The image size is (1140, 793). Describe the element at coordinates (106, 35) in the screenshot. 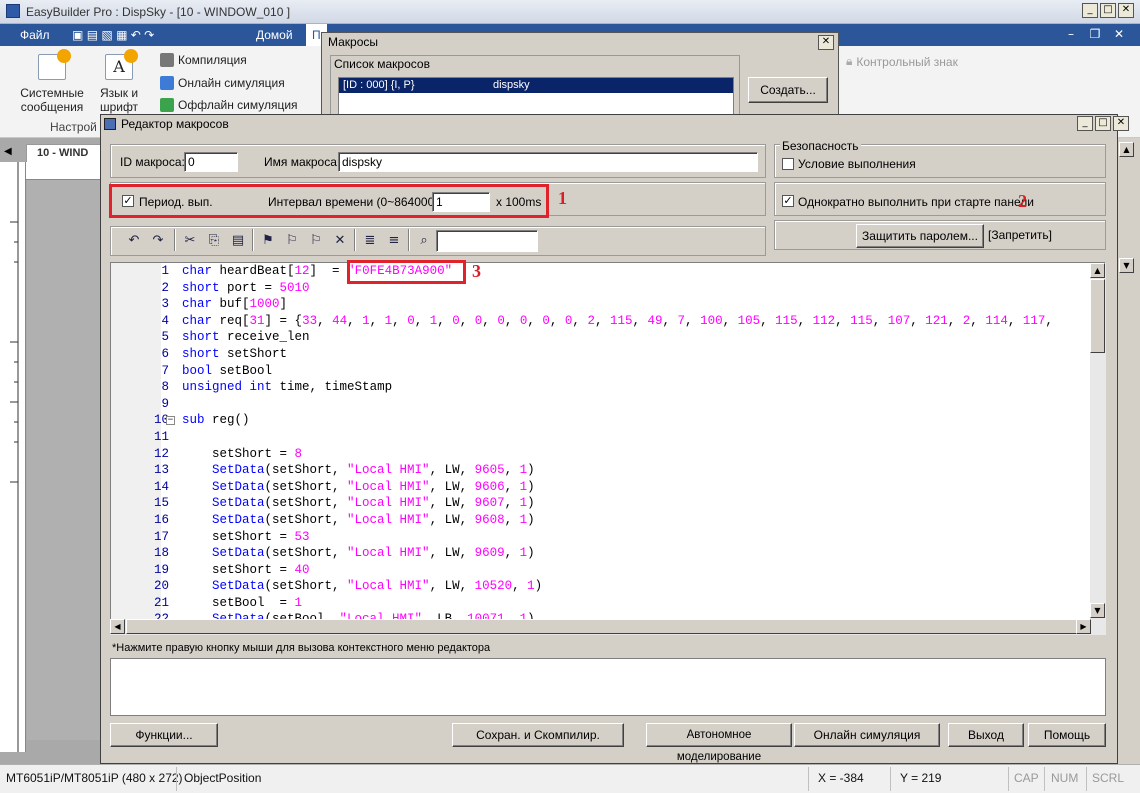

I see `new-icon: ▧` at that location.